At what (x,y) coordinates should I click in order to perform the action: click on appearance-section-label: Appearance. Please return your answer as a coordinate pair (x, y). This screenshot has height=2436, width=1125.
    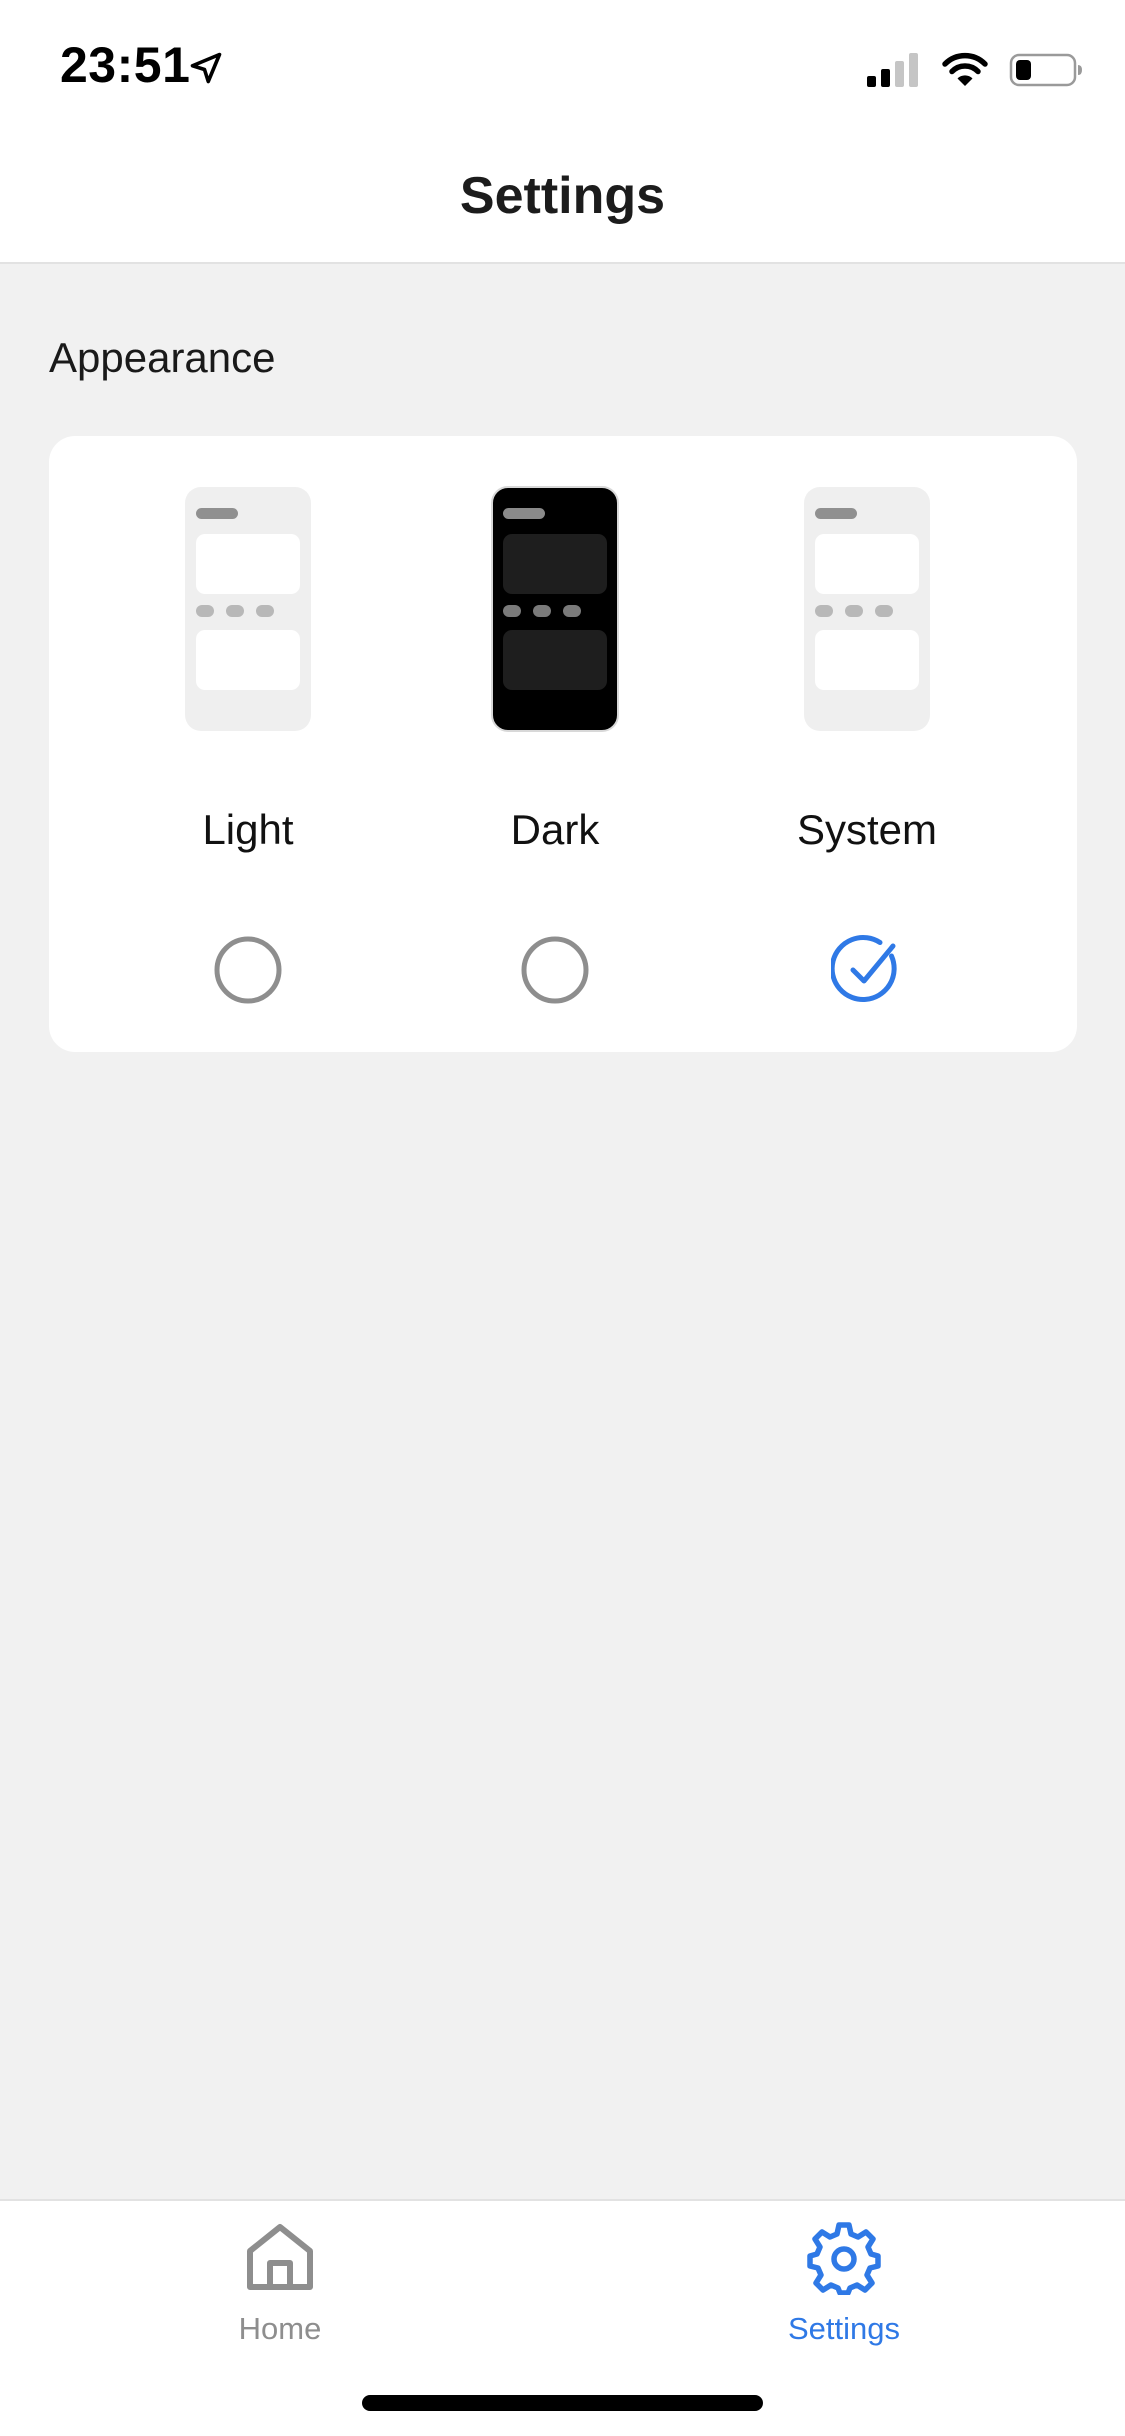
    Looking at the image, I should click on (162, 357).